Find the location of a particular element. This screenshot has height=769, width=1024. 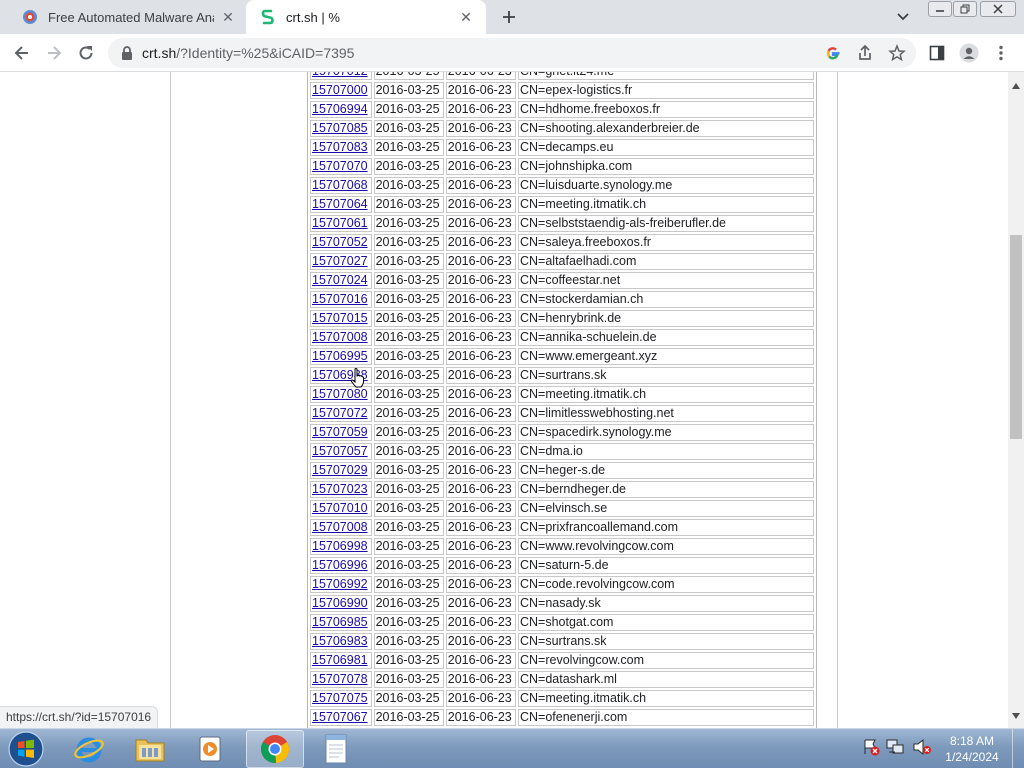

start-button is located at coordinates (26, 749).